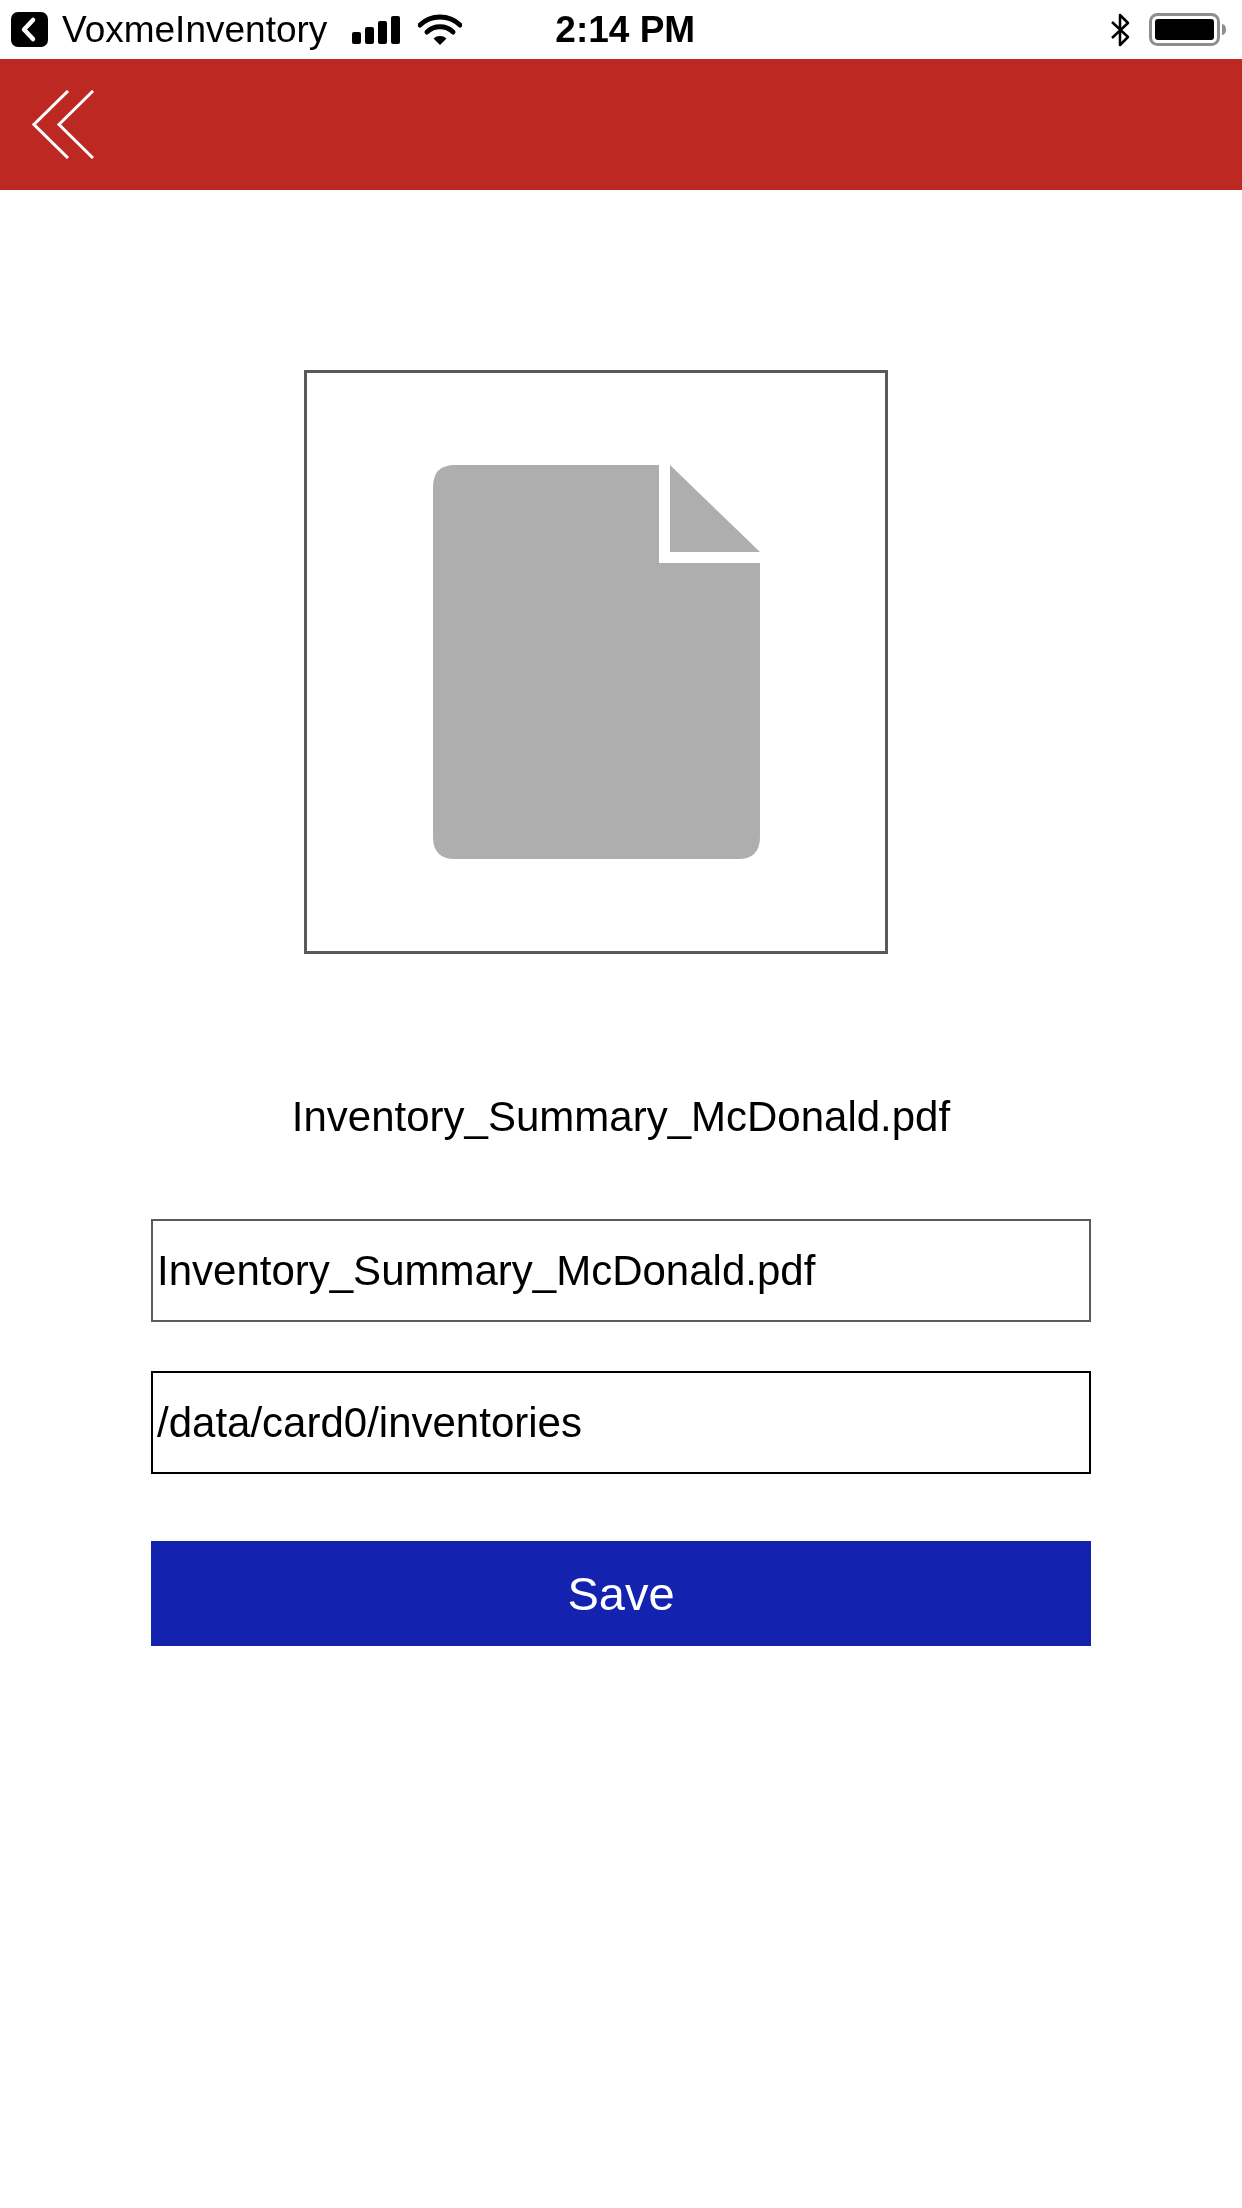  Describe the element at coordinates (440, 29) in the screenshot. I see `wifi-icon` at that location.